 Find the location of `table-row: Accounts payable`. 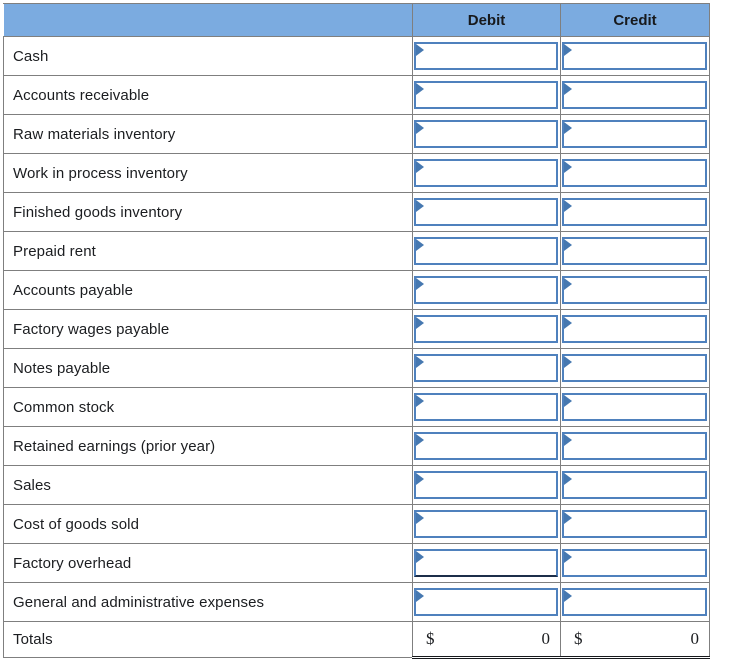

table-row: Accounts payable is located at coordinates (356, 290).